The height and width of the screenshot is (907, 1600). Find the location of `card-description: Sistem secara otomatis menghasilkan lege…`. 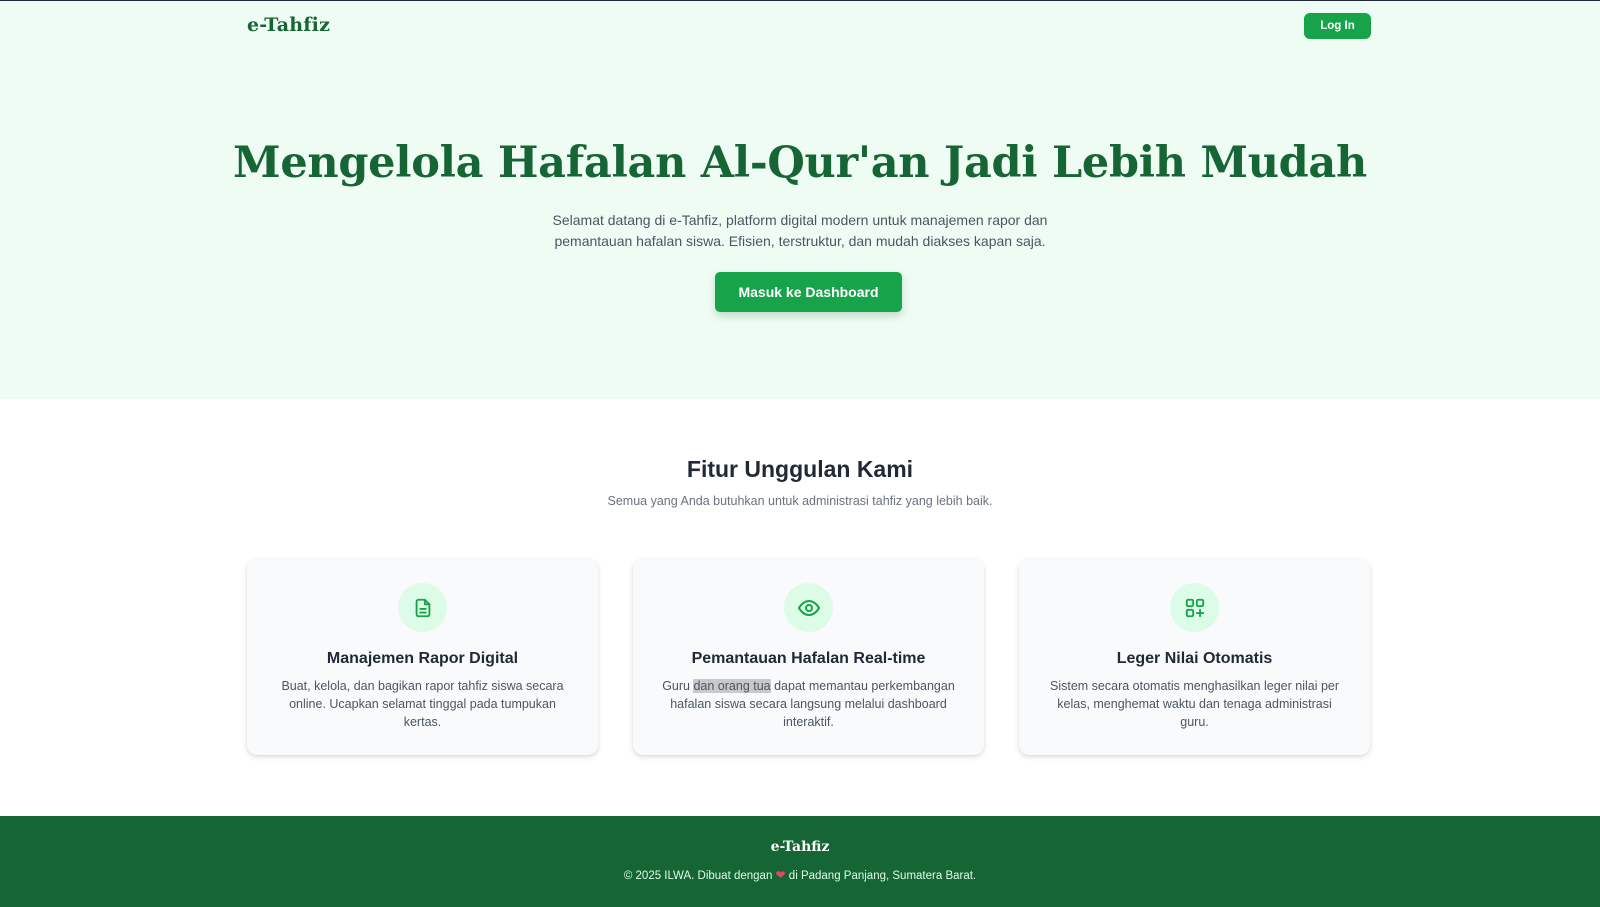

card-description: Sistem secara otomatis menghasilkan lege… is located at coordinates (1194, 704).